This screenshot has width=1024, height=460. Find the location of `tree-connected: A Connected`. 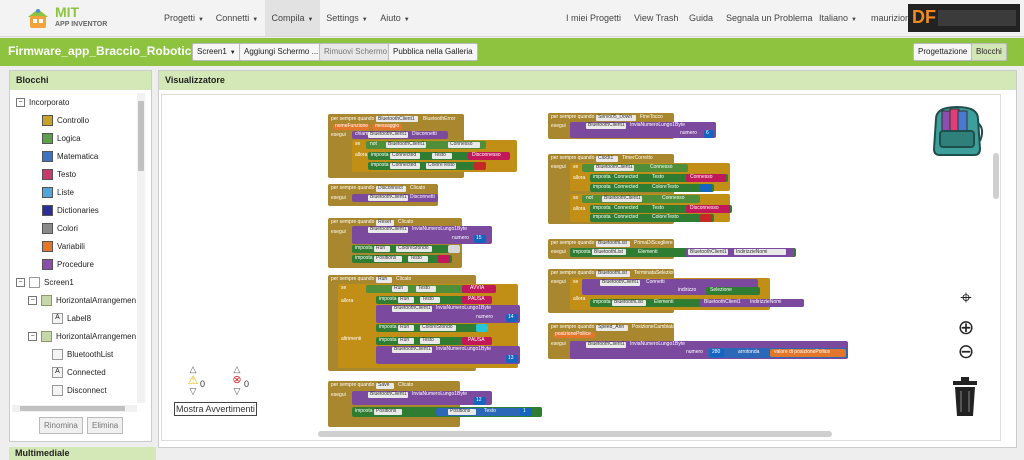

tree-connected: A Connected is located at coordinates (79, 373).